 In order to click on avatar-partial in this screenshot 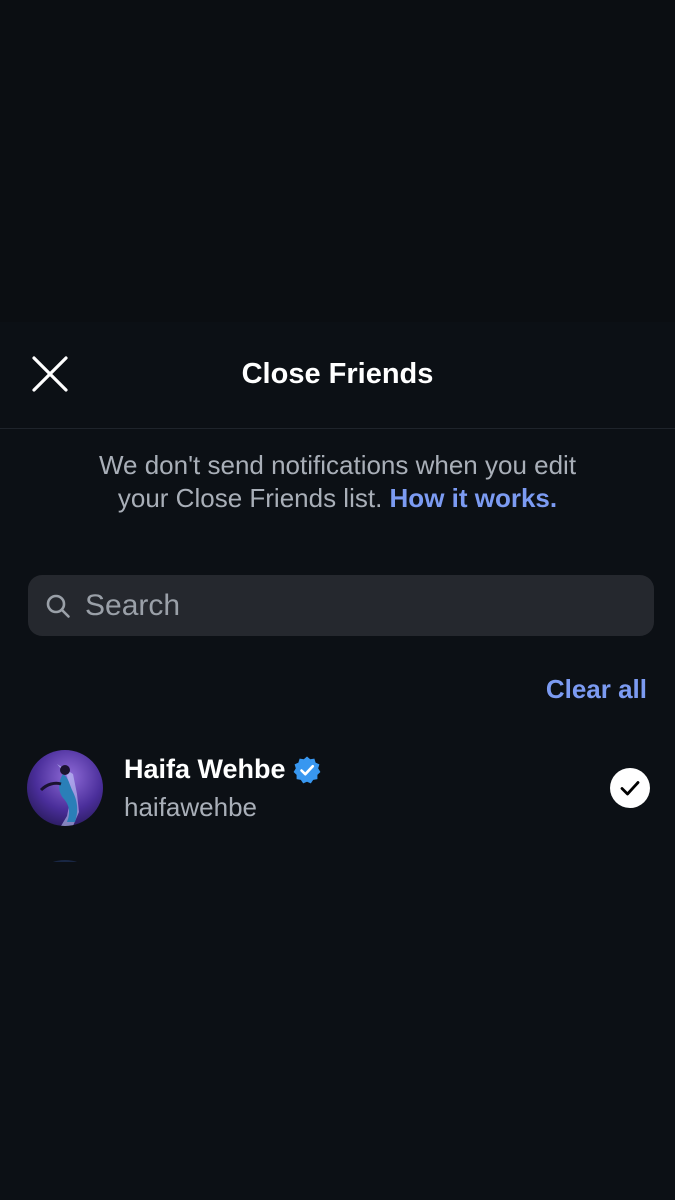, I will do `click(65, 861)`.